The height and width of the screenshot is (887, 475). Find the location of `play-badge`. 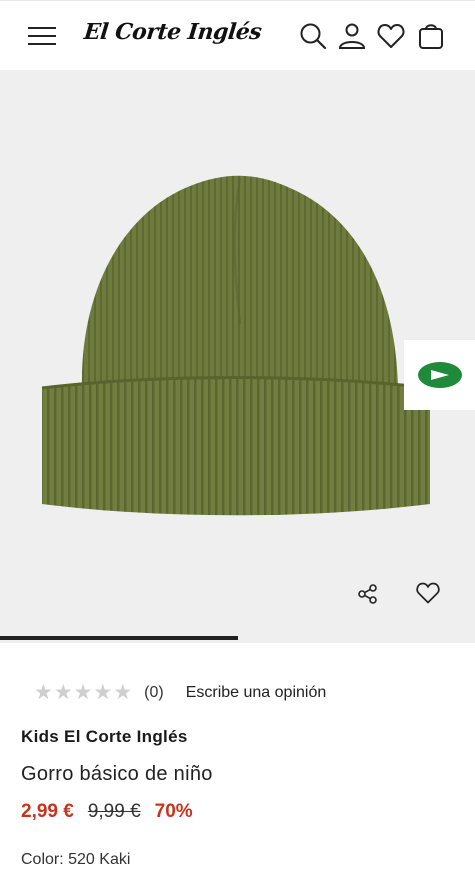

play-badge is located at coordinates (439, 375).